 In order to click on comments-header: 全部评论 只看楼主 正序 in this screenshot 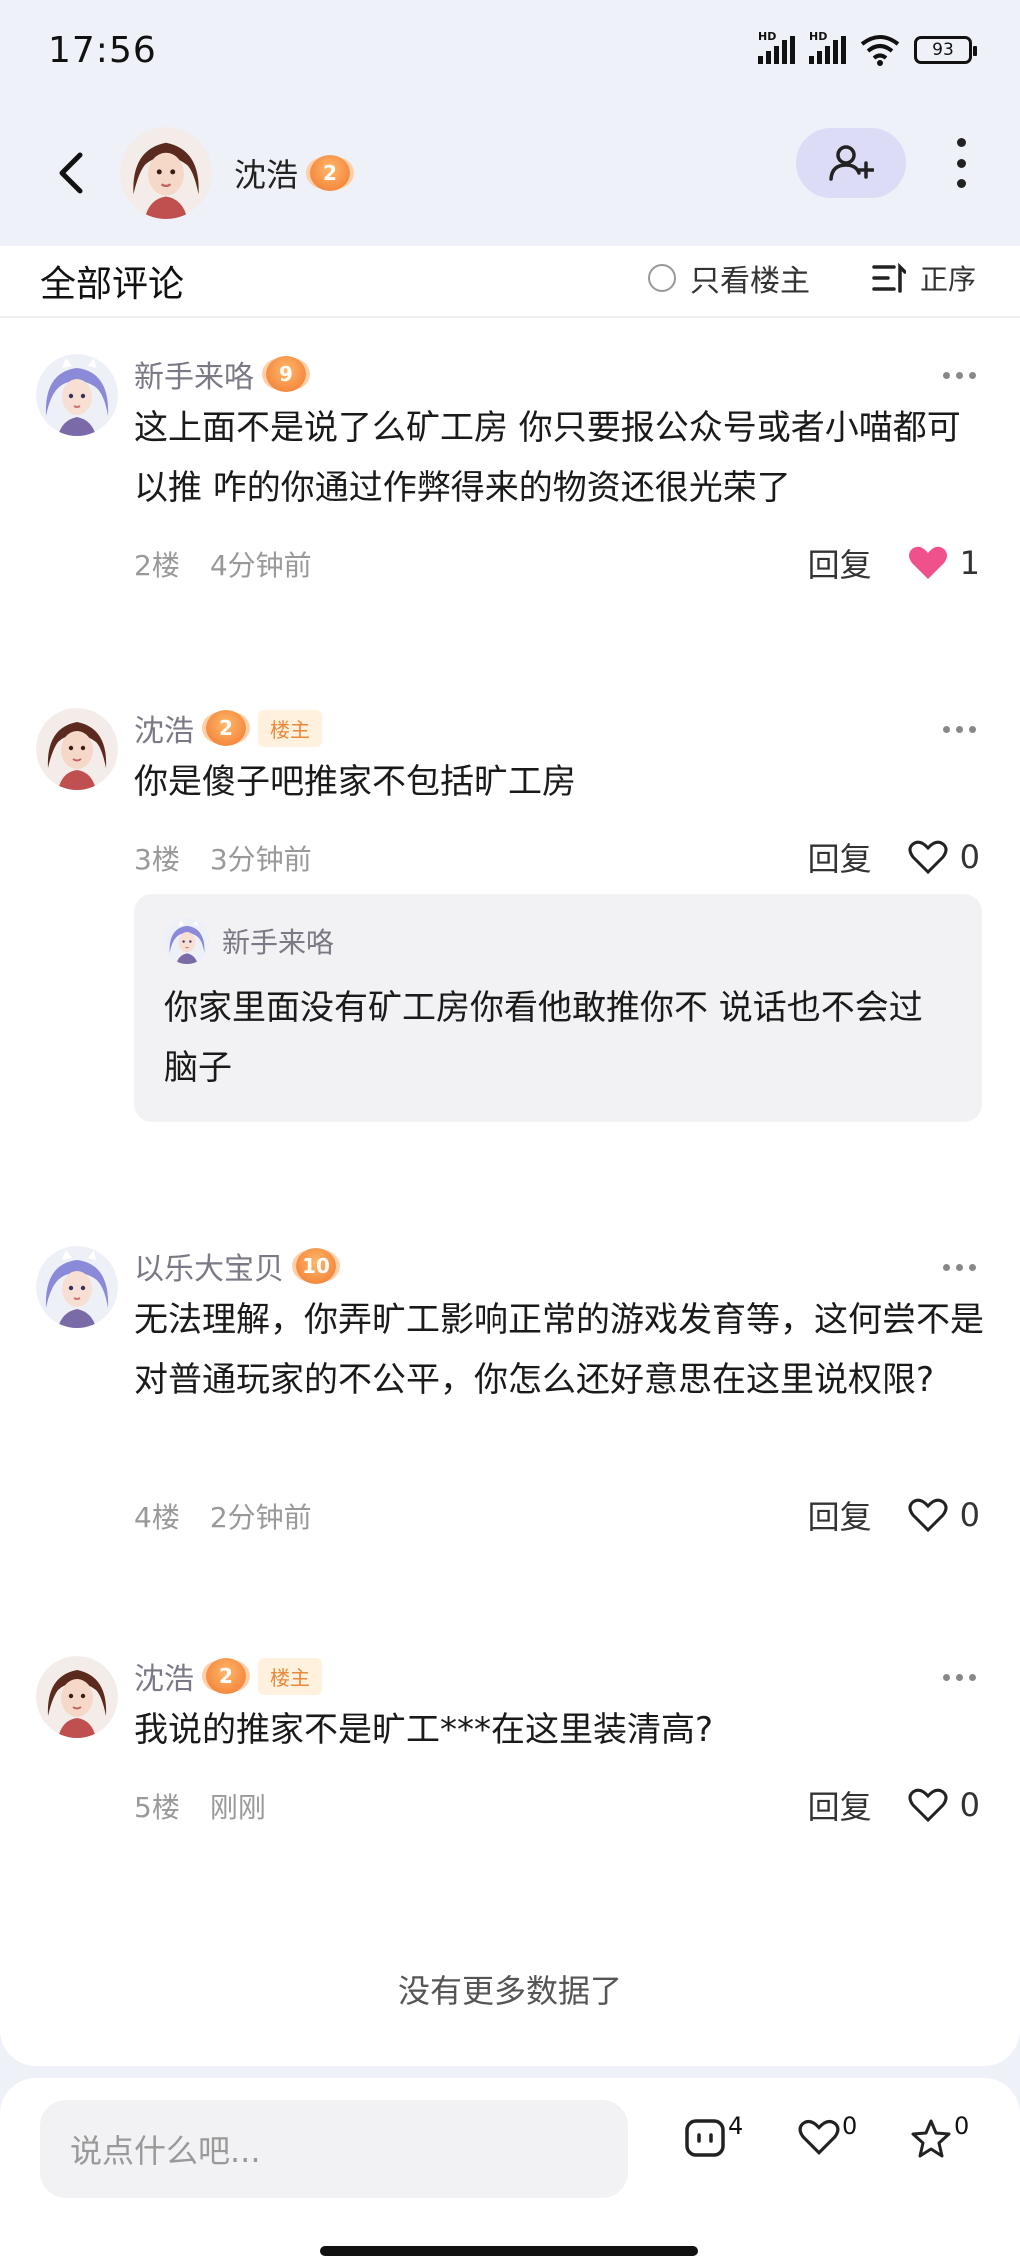, I will do `click(510, 282)`.